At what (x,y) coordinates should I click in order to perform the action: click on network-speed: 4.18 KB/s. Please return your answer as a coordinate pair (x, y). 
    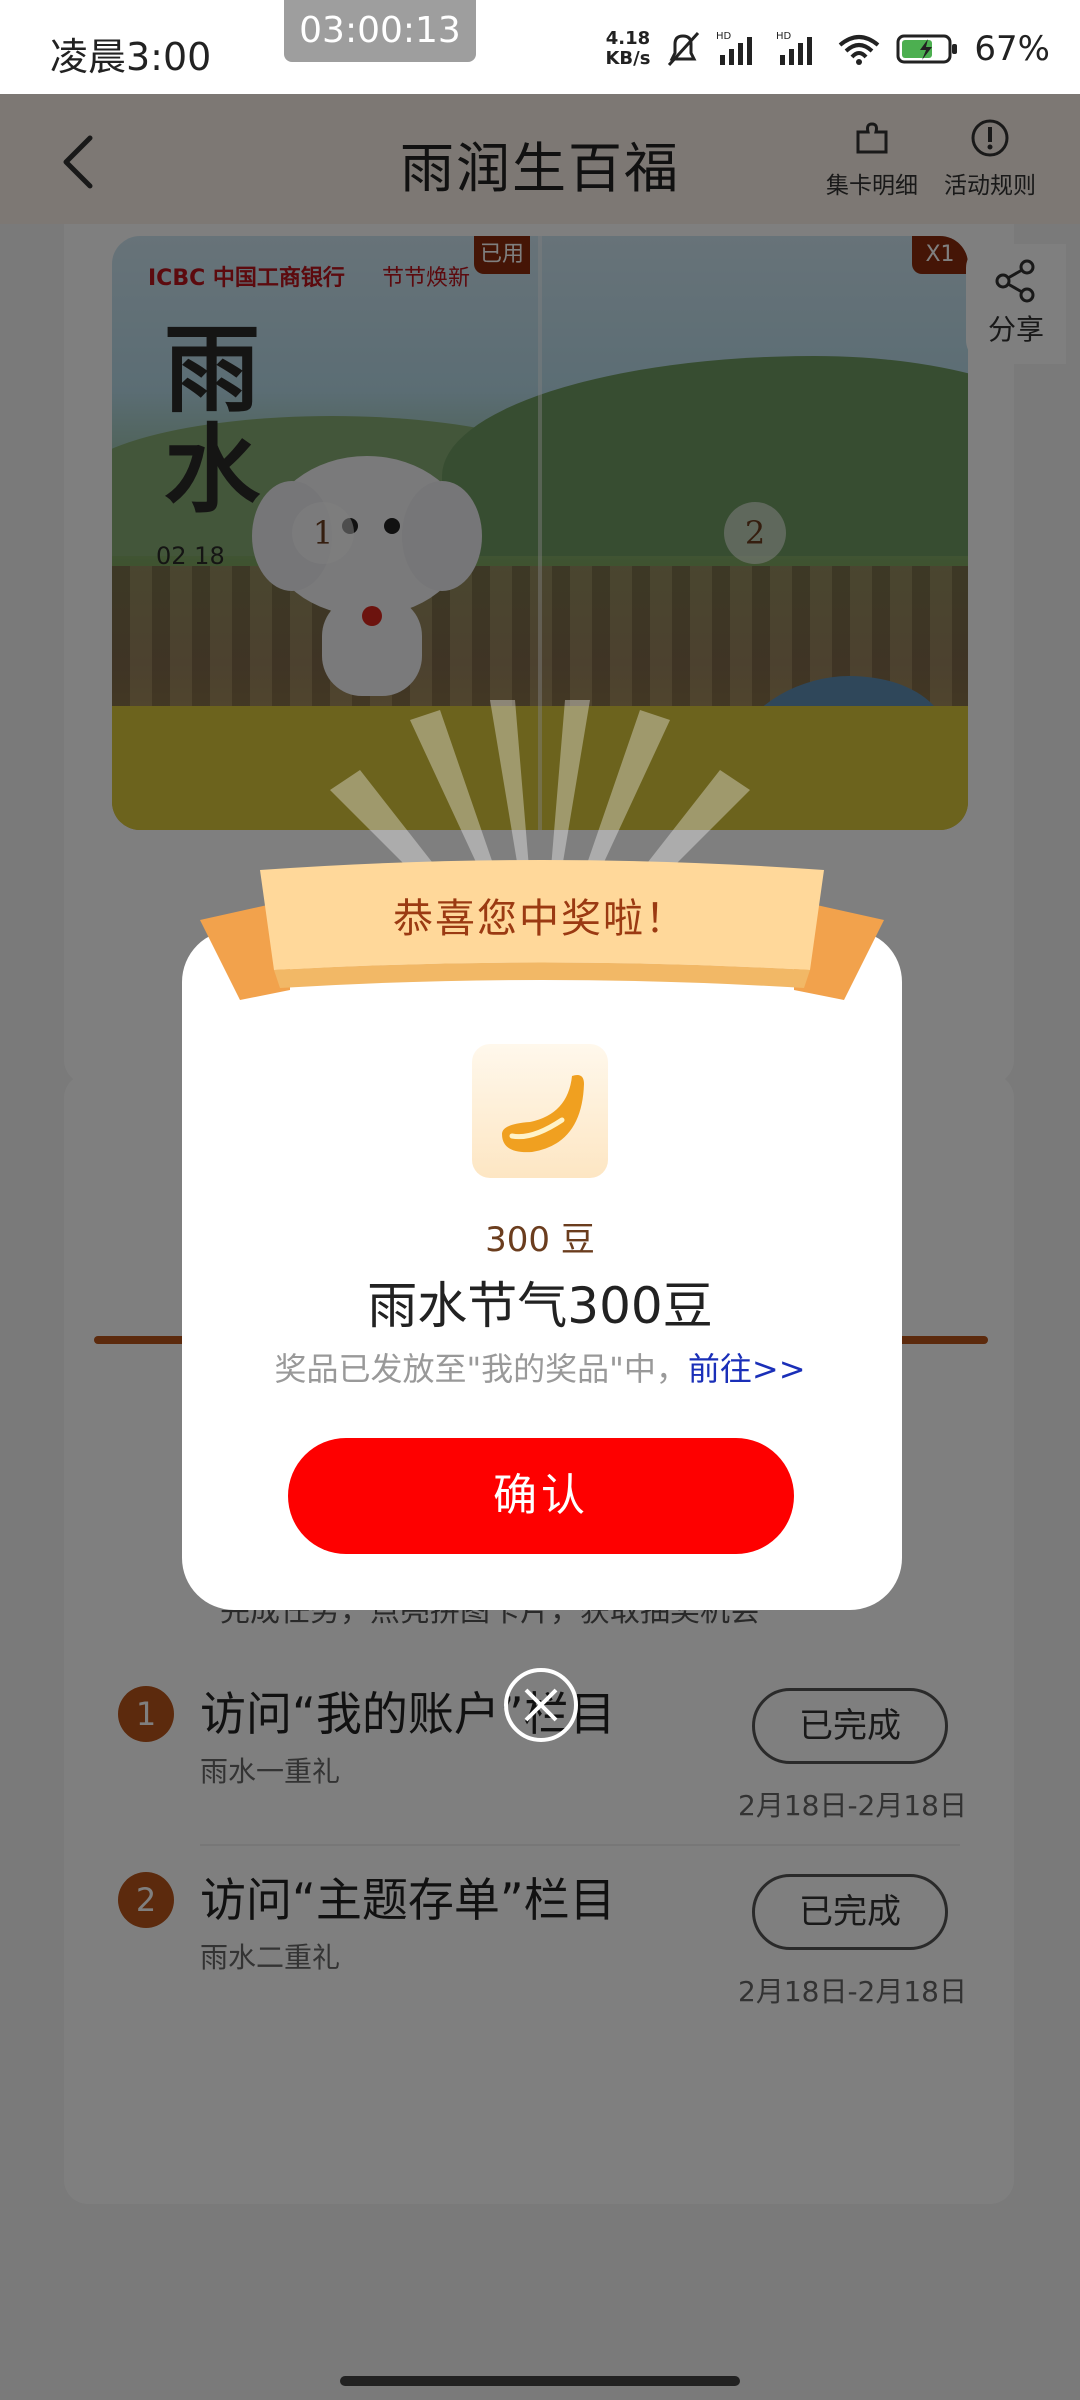
    Looking at the image, I should click on (627, 49).